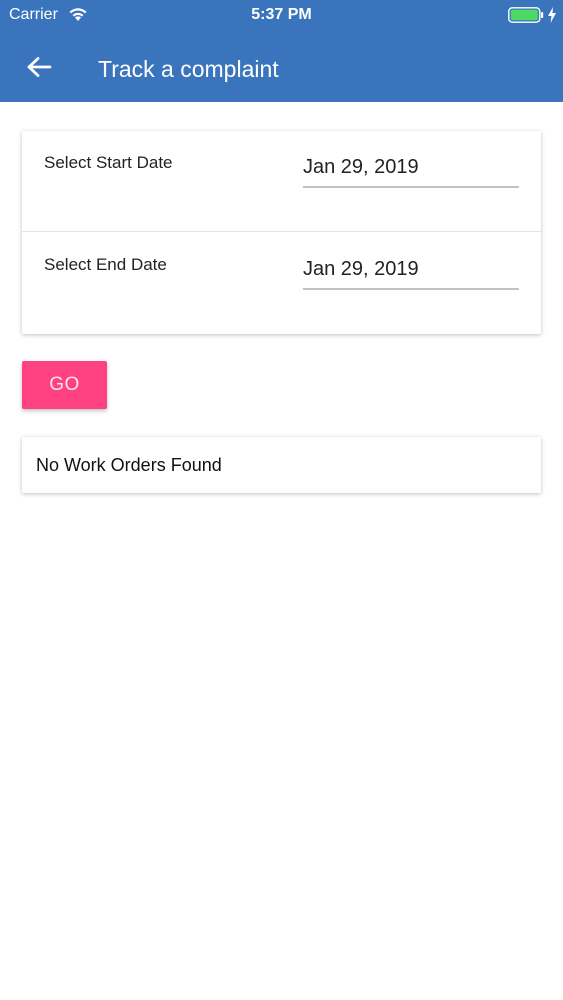 Image resolution: width=563 pixels, height=1000 pixels. I want to click on back-button, so click(39, 67).